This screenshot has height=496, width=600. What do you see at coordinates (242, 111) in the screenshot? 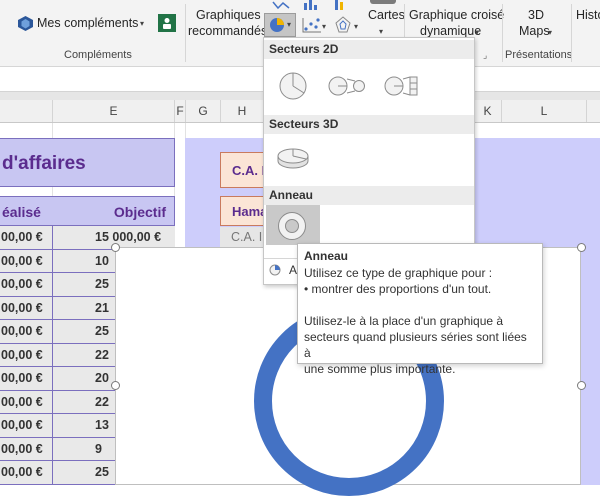
I see `column-header-h: H` at bounding box center [242, 111].